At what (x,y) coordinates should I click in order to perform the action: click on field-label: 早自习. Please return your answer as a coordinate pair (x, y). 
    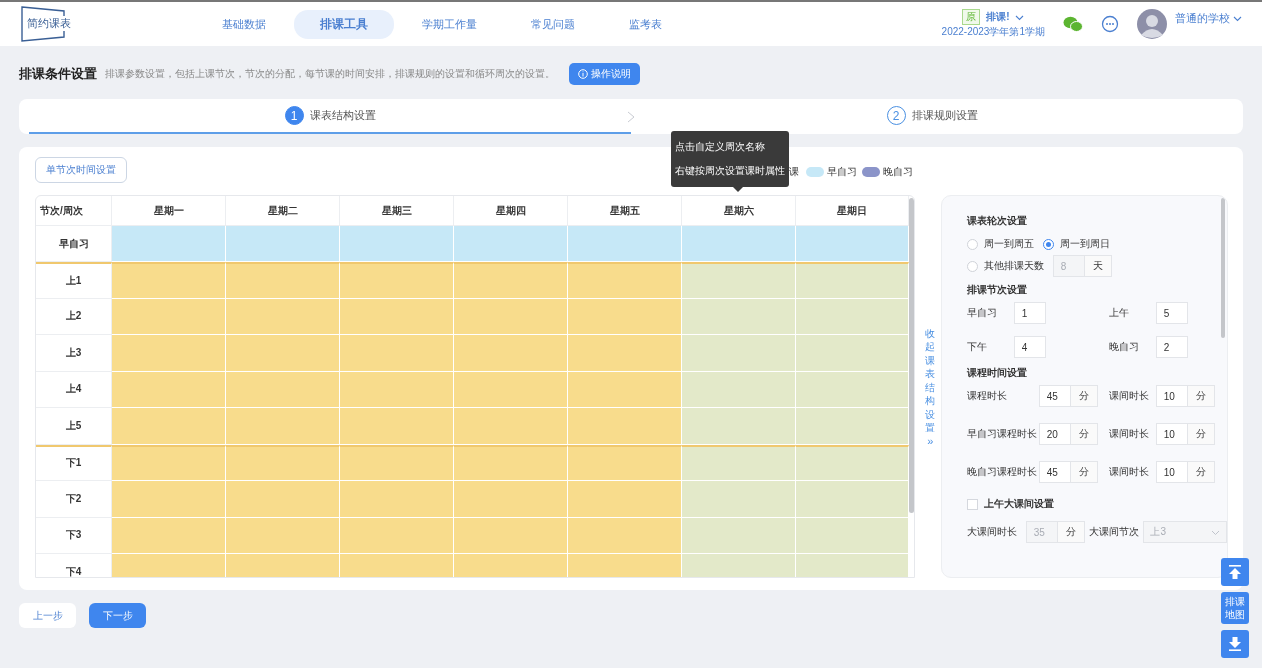
    Looking at the image, I should click on (982, 313).